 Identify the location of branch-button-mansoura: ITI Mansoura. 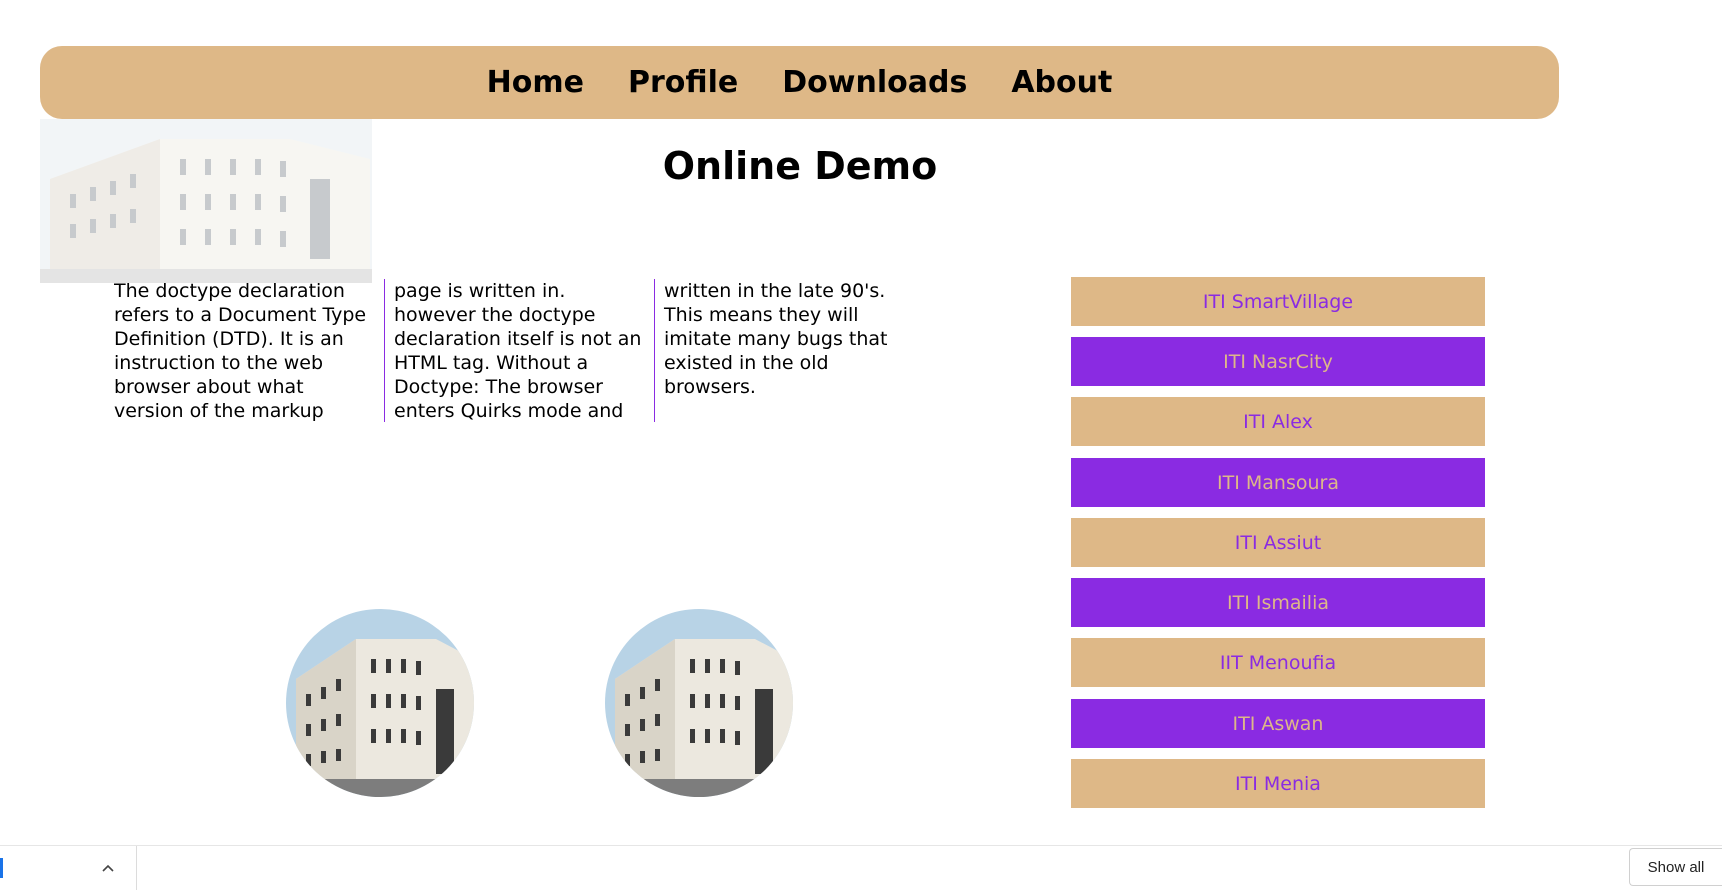
(1278, 482).